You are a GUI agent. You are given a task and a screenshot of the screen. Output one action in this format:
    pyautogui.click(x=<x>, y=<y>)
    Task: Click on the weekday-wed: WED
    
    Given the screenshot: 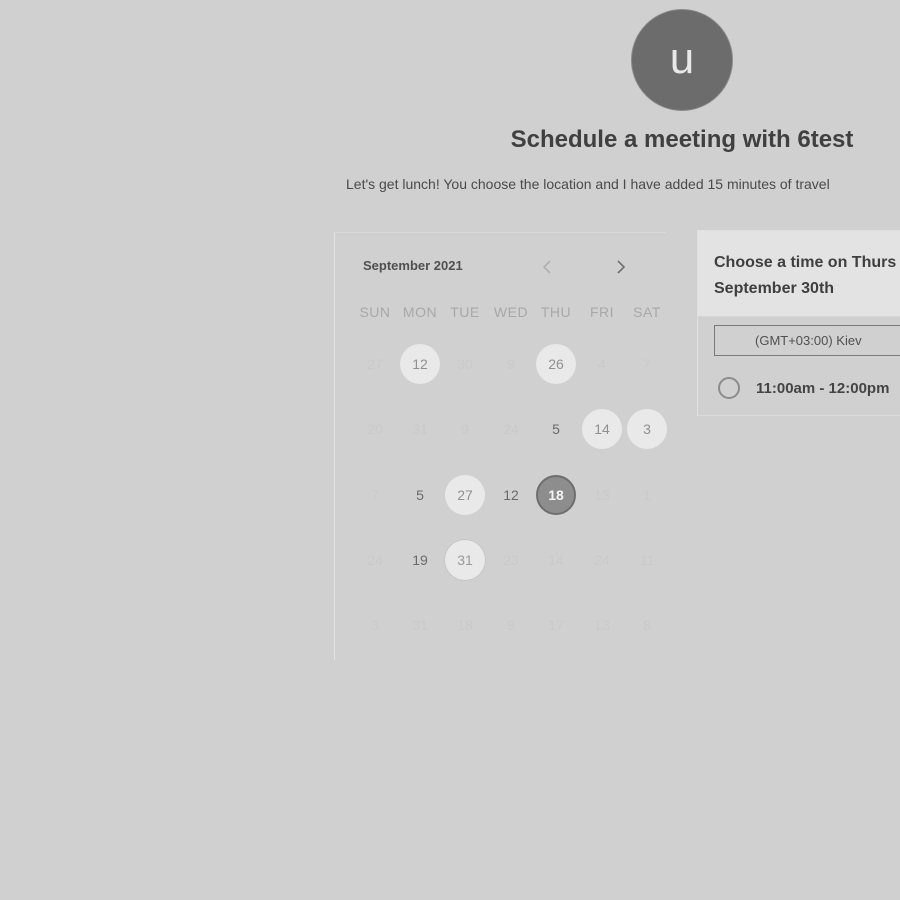 What is the action you would take?
    pyautogui.click(x=511, y=312)
    